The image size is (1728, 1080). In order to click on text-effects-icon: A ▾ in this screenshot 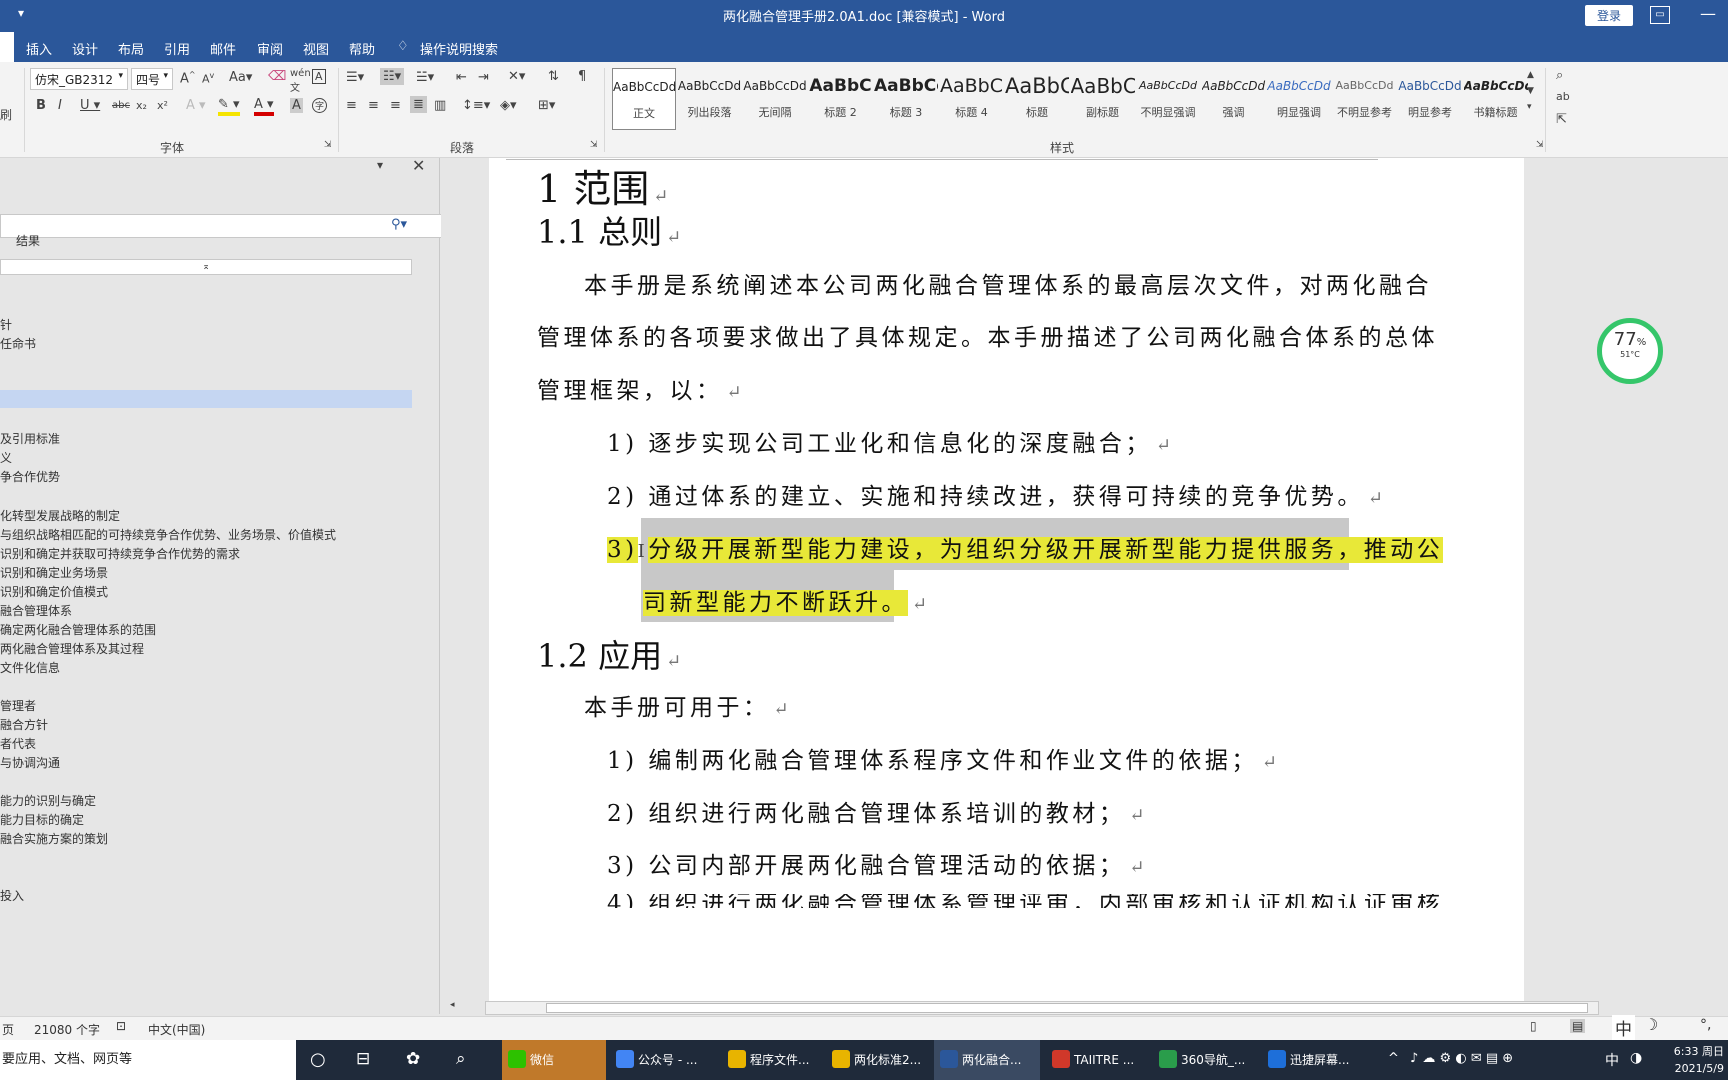, I will do `click(196, 105)`.